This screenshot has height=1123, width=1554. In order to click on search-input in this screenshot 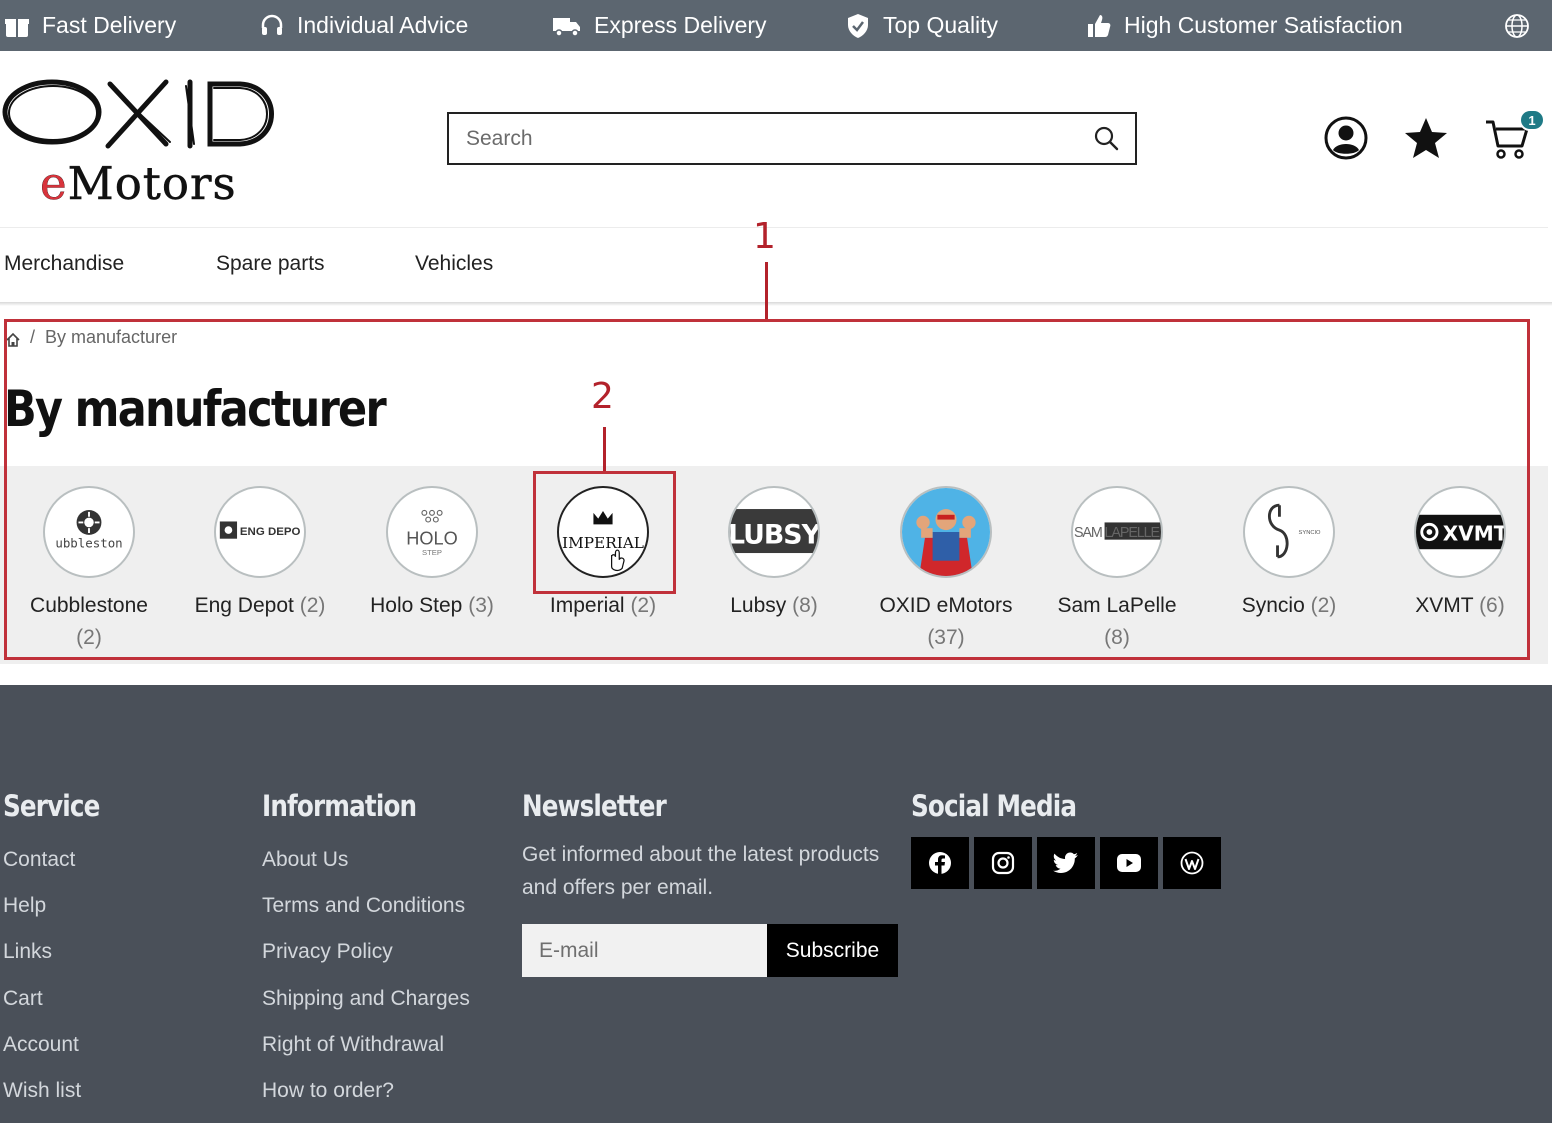, I will do `click(749, 138)`.